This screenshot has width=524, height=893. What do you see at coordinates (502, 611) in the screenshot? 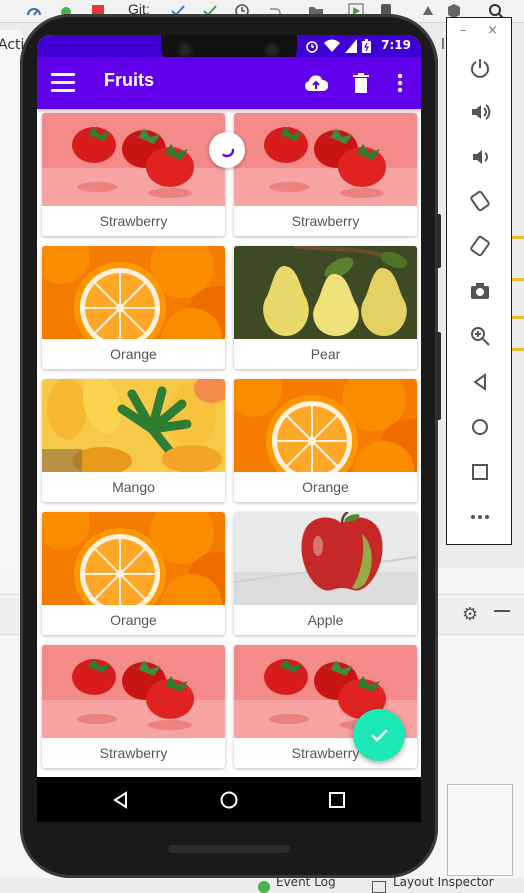
I see `hide-panel-icon` at bounding box center [502, 611].